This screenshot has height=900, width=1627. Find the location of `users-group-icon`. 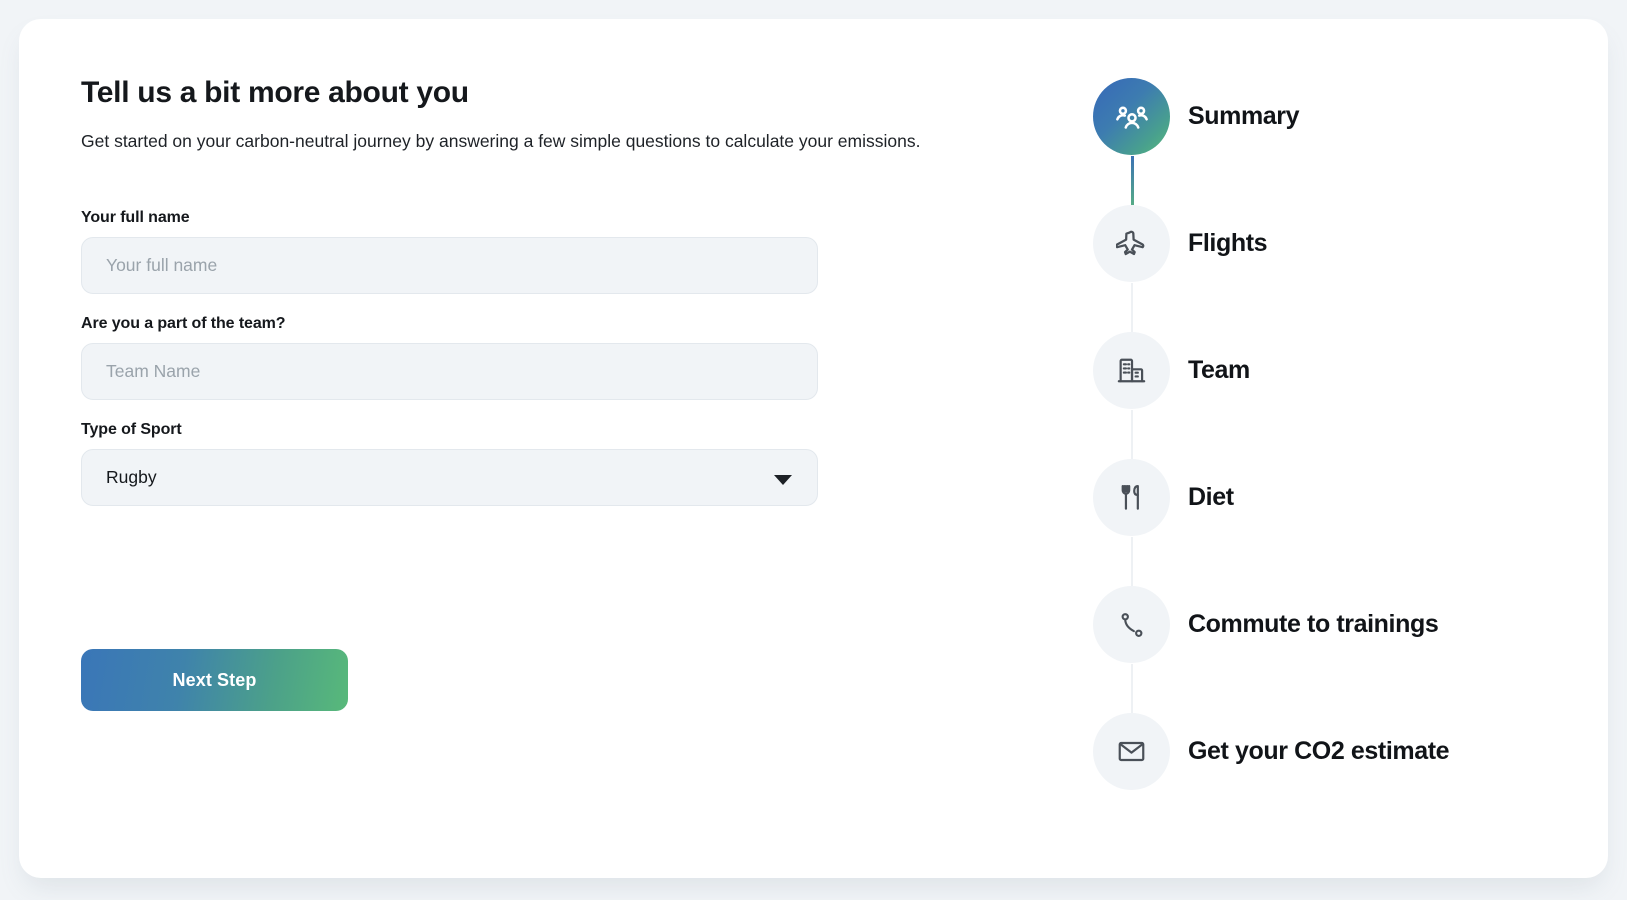

users-group-icon is located at coordinates (1132, 117).